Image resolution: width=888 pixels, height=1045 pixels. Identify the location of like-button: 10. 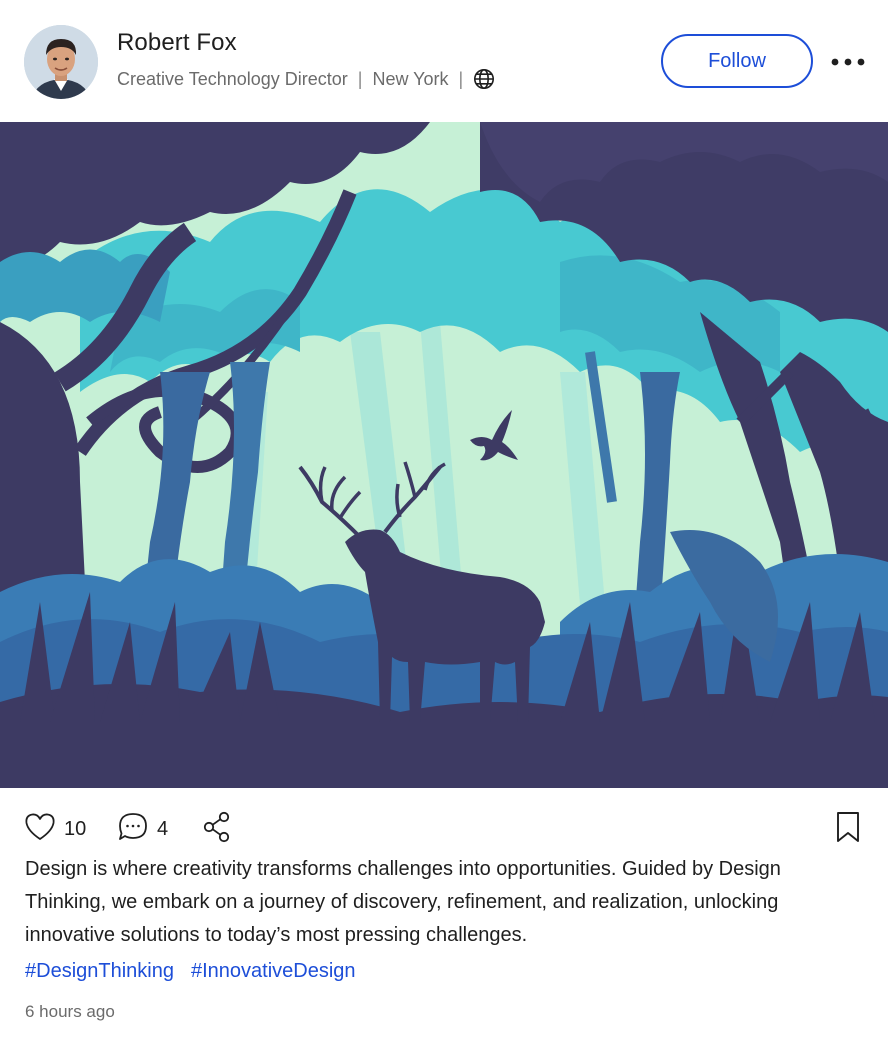
(55, 829).